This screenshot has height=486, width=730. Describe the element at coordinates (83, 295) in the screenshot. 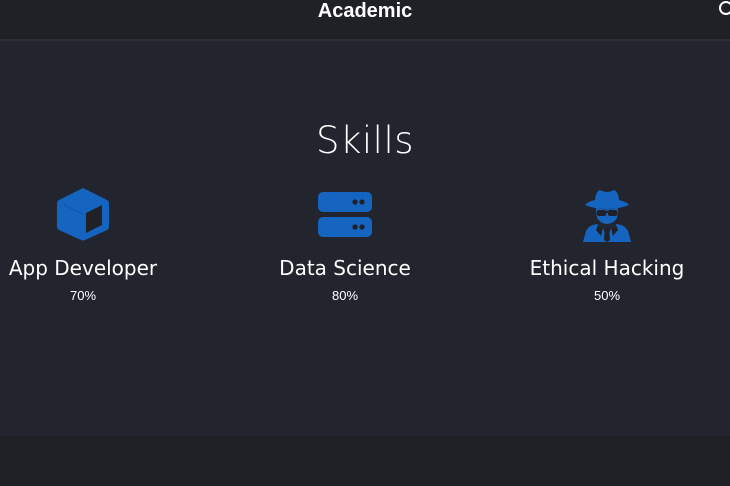

I see `skill-percent: 70%` at that location.